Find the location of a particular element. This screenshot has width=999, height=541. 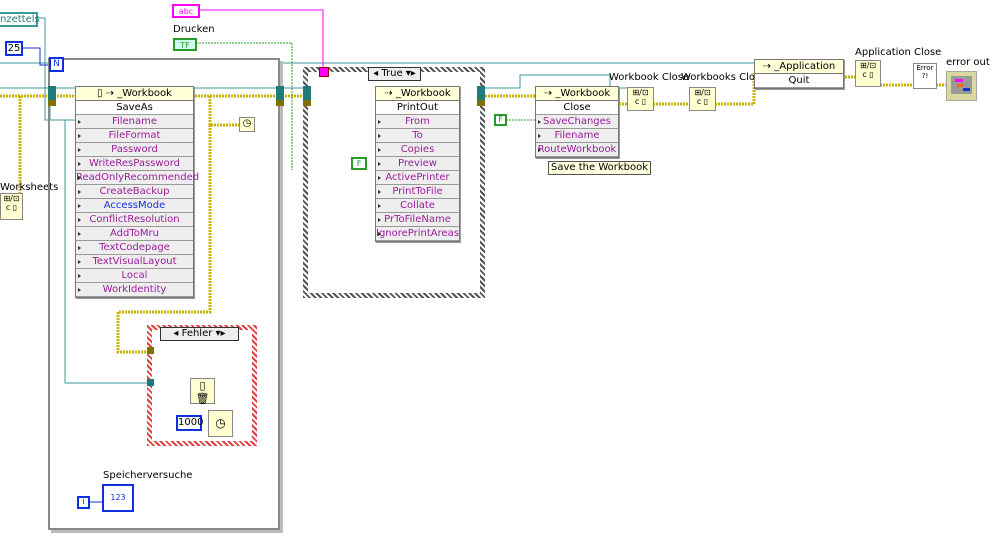

param-row: TextCodepage is located at coordinates (134, 248).